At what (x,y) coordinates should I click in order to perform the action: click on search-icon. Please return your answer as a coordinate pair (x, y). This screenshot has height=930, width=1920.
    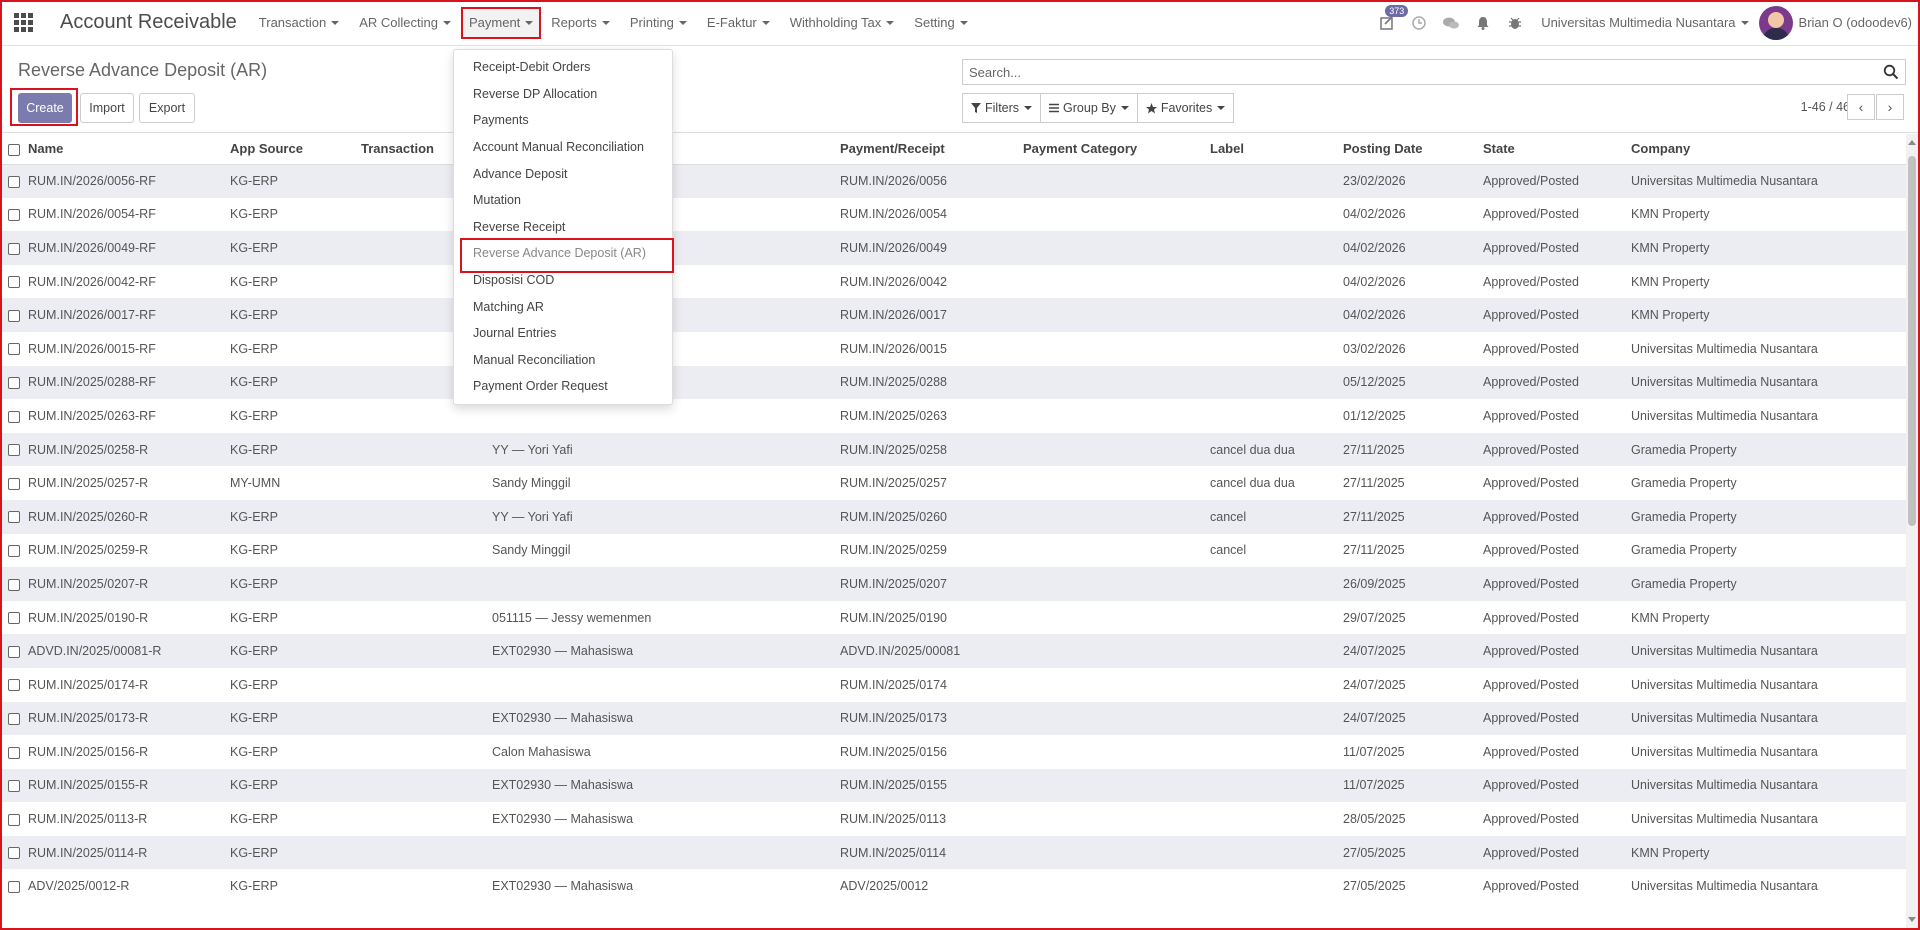
    Looking at the image, I should click on (1891, 72).